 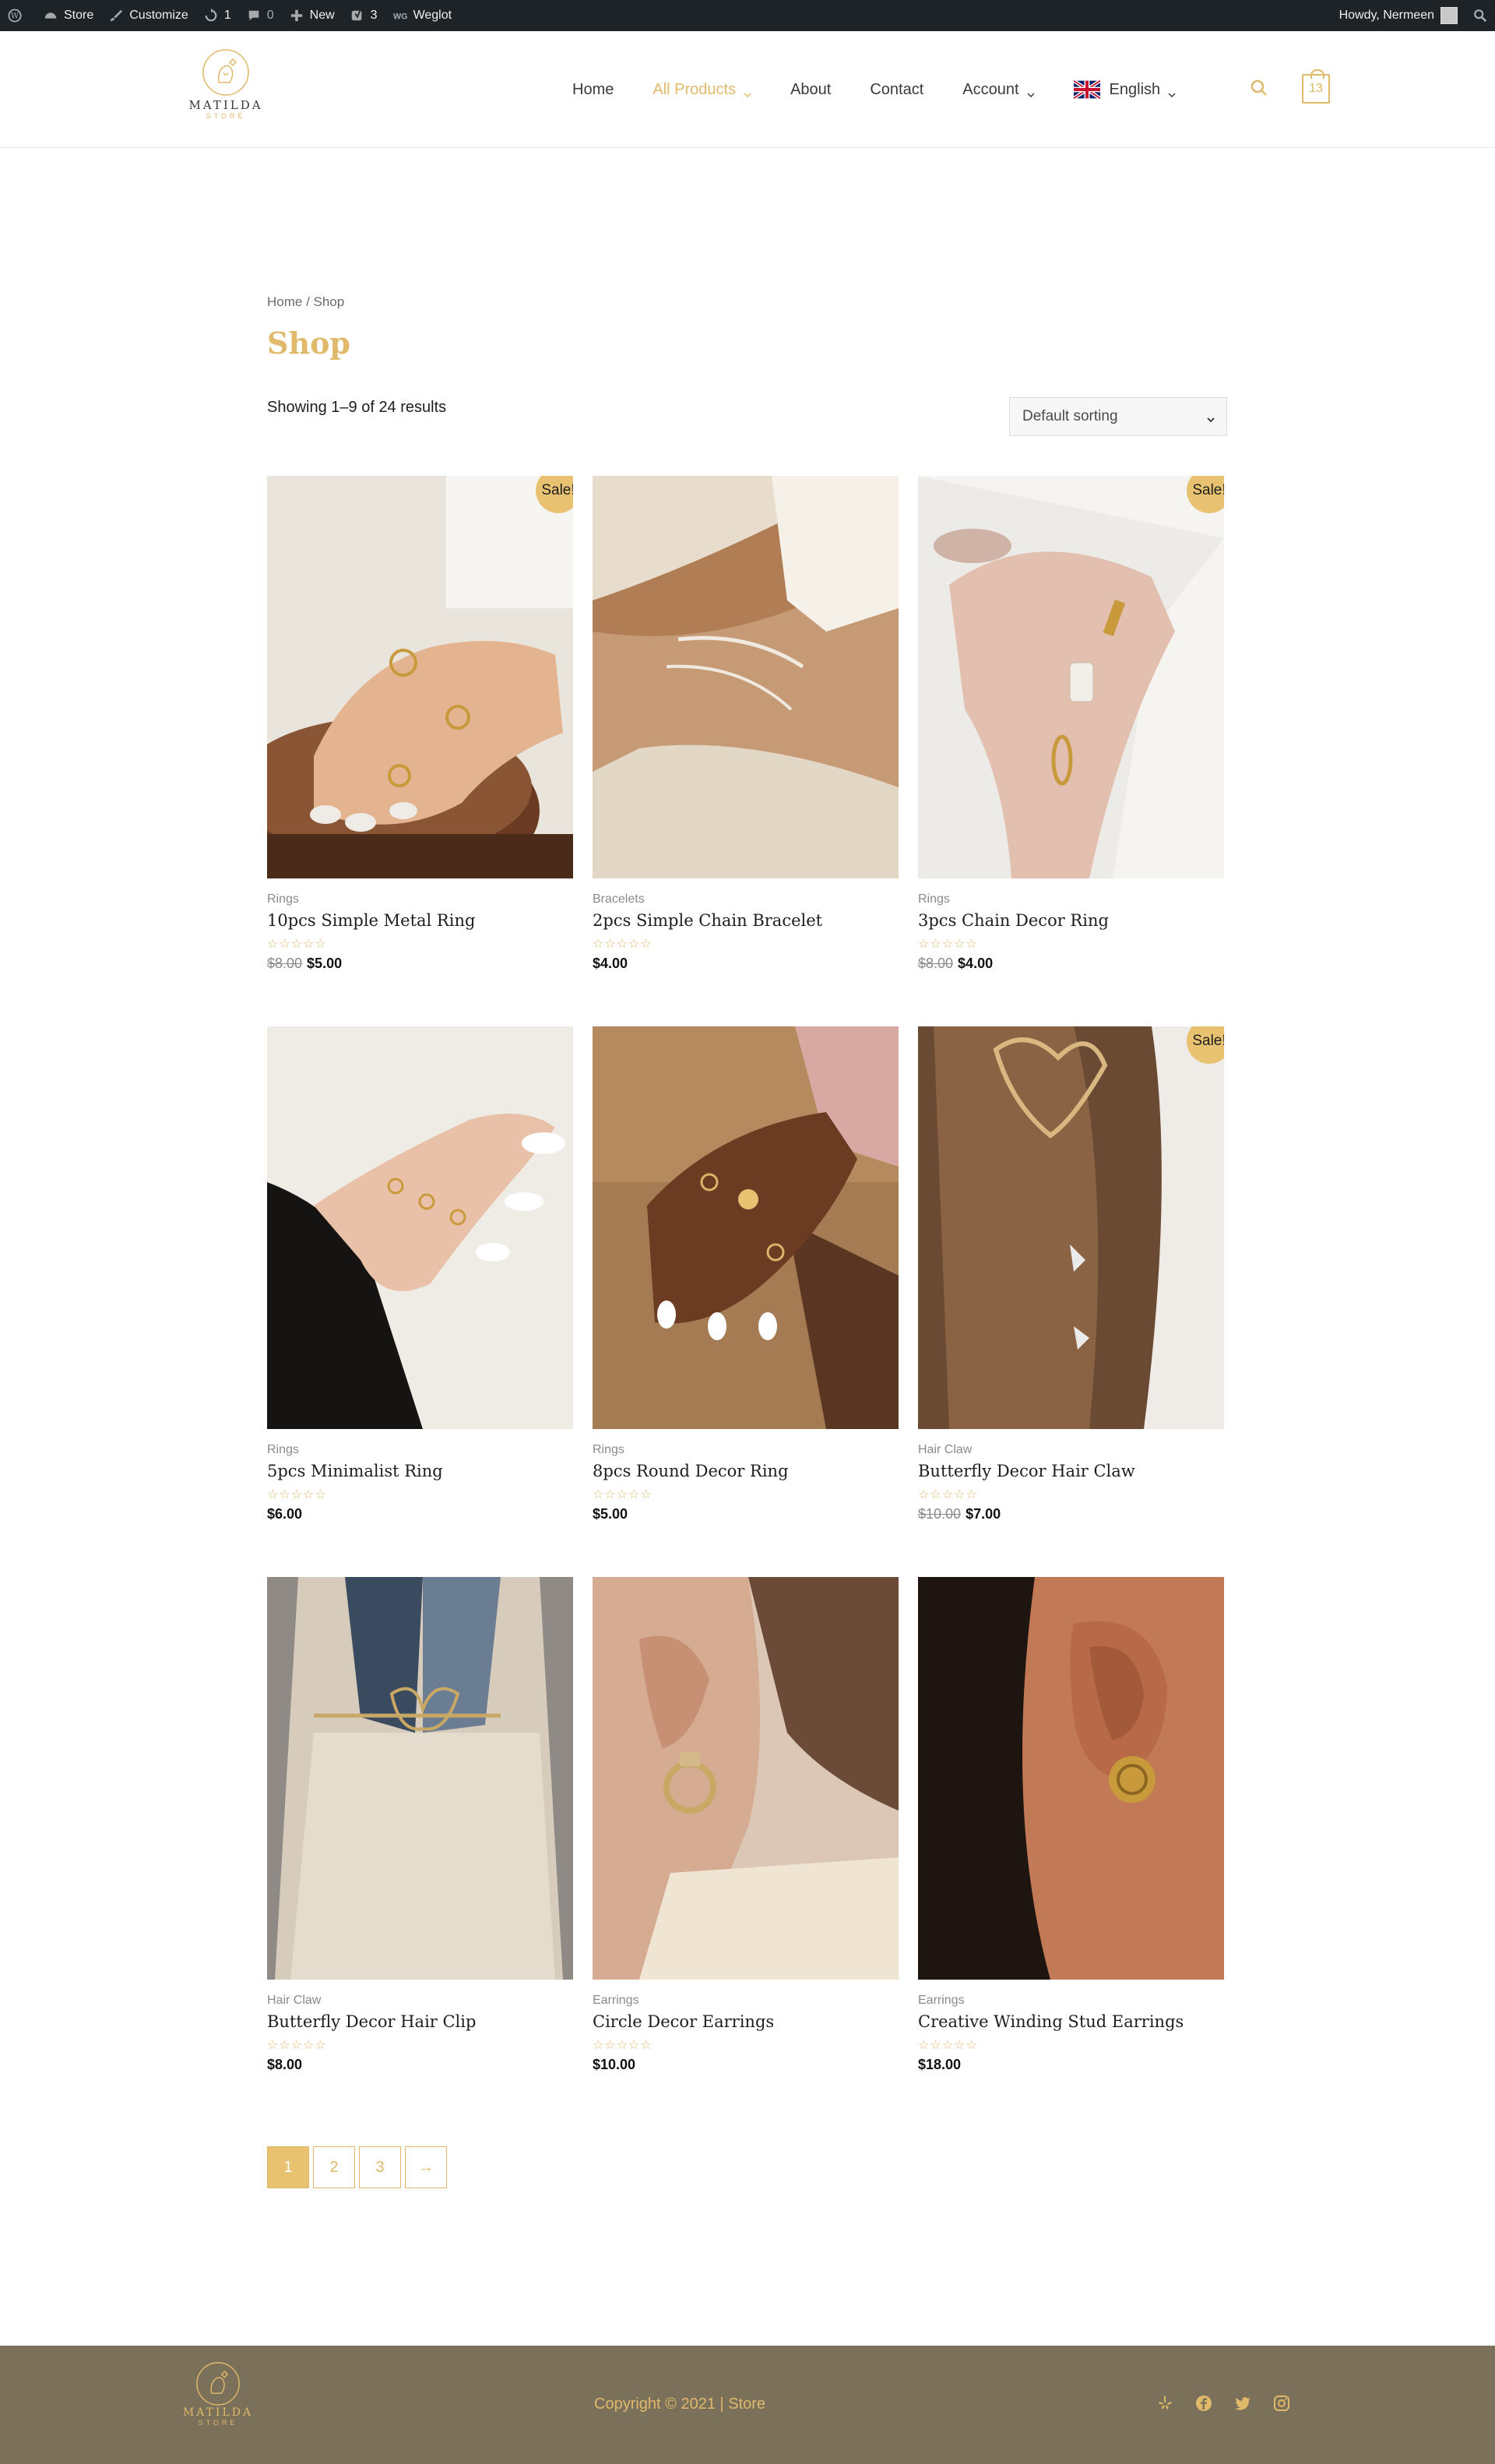 What do you see at coordinates (746, 899) in the screenshot?
I see `product-category: Bracelets` at bounding box center [746, 899].